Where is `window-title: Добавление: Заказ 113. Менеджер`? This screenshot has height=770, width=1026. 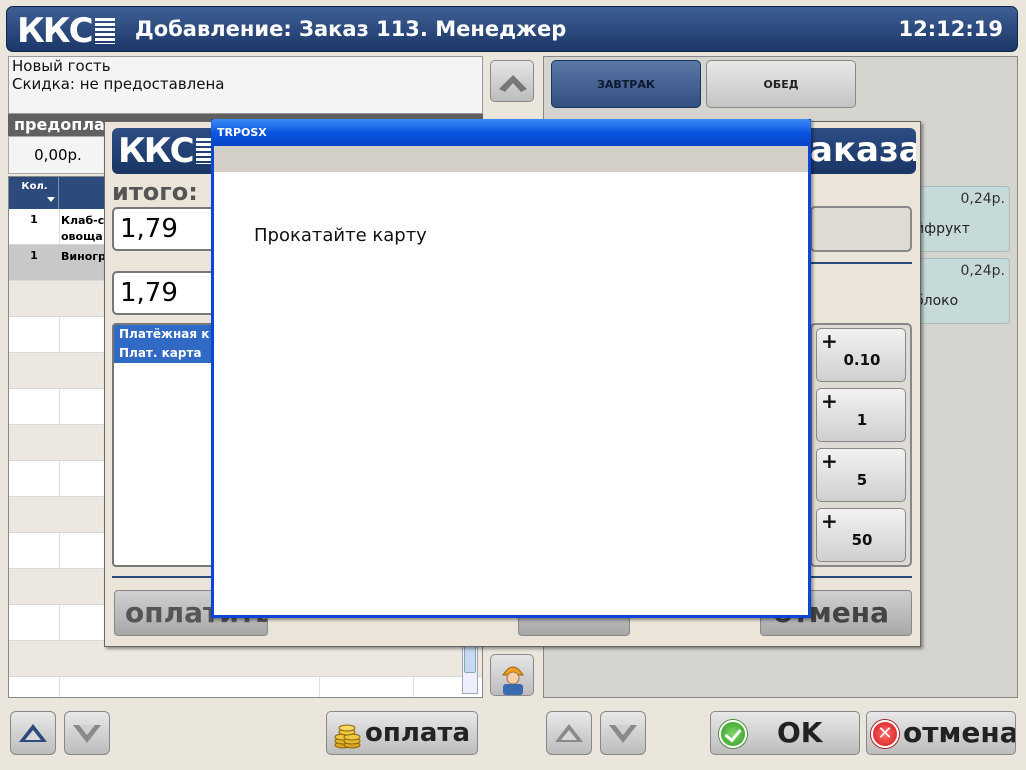
window-title: Добавление: Заказ 113. Менеджер is located at coordinates (351, 29).